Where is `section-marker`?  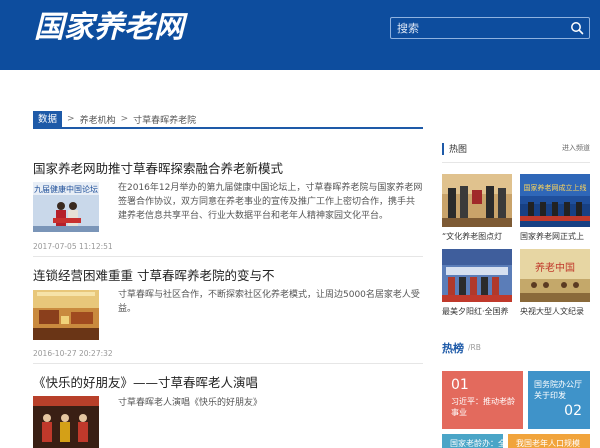
section-marker is located at coordinates (443, 149).